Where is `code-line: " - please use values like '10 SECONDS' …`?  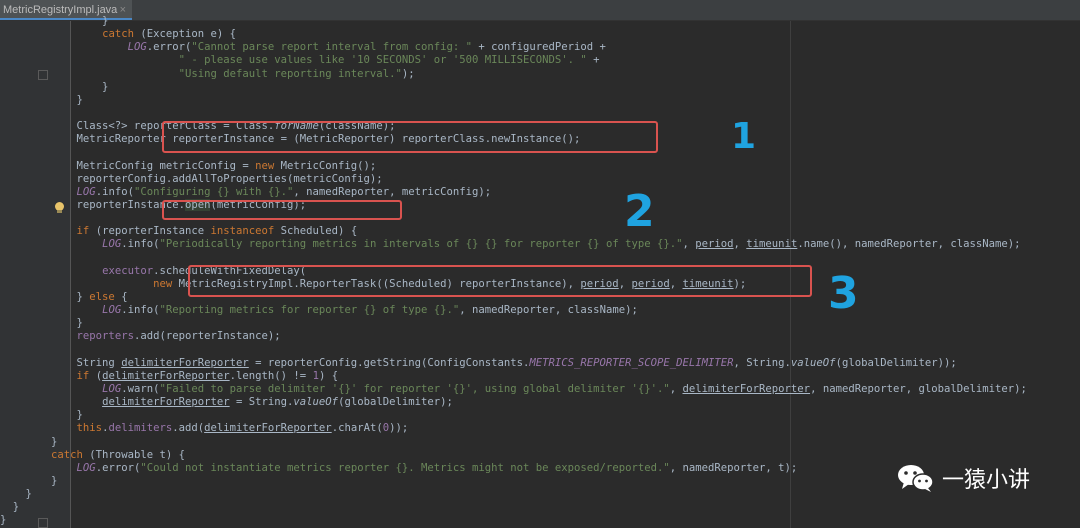 code-line: " - please use values like '10 SECONDS' … is located at coordinates (513, 60).